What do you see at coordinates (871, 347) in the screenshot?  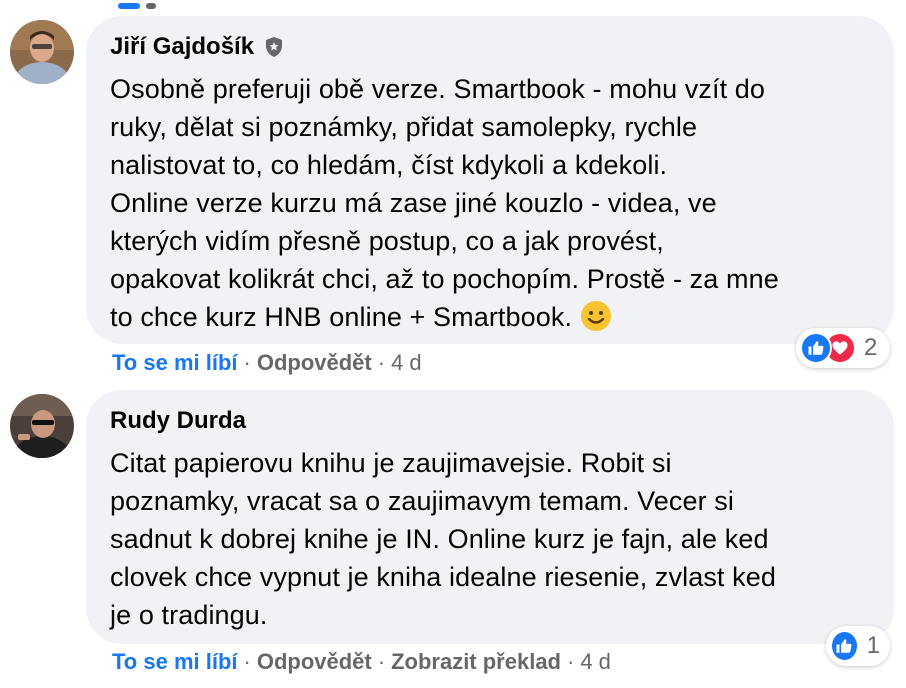 I see `reaction-count: 2` at bounding box center [871, 347].